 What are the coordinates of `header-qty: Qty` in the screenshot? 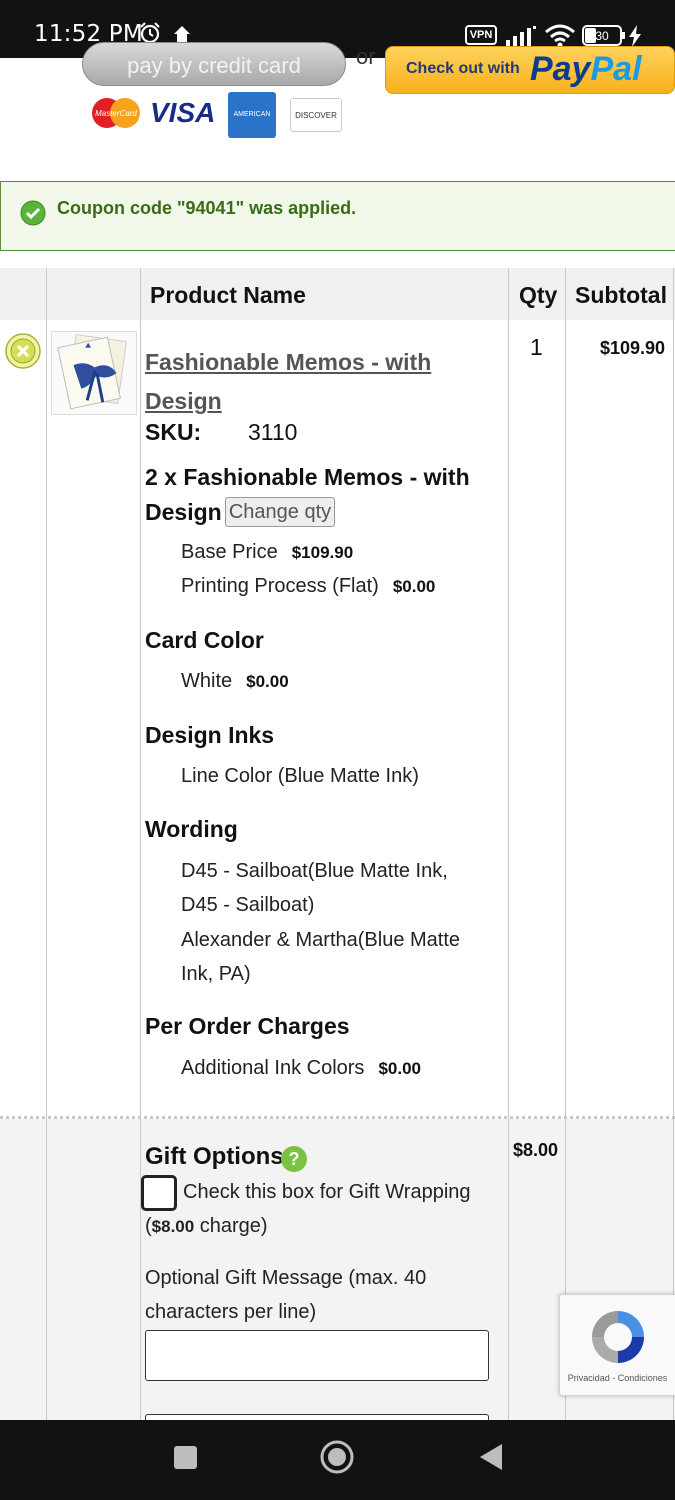 It's located at (538, 295).